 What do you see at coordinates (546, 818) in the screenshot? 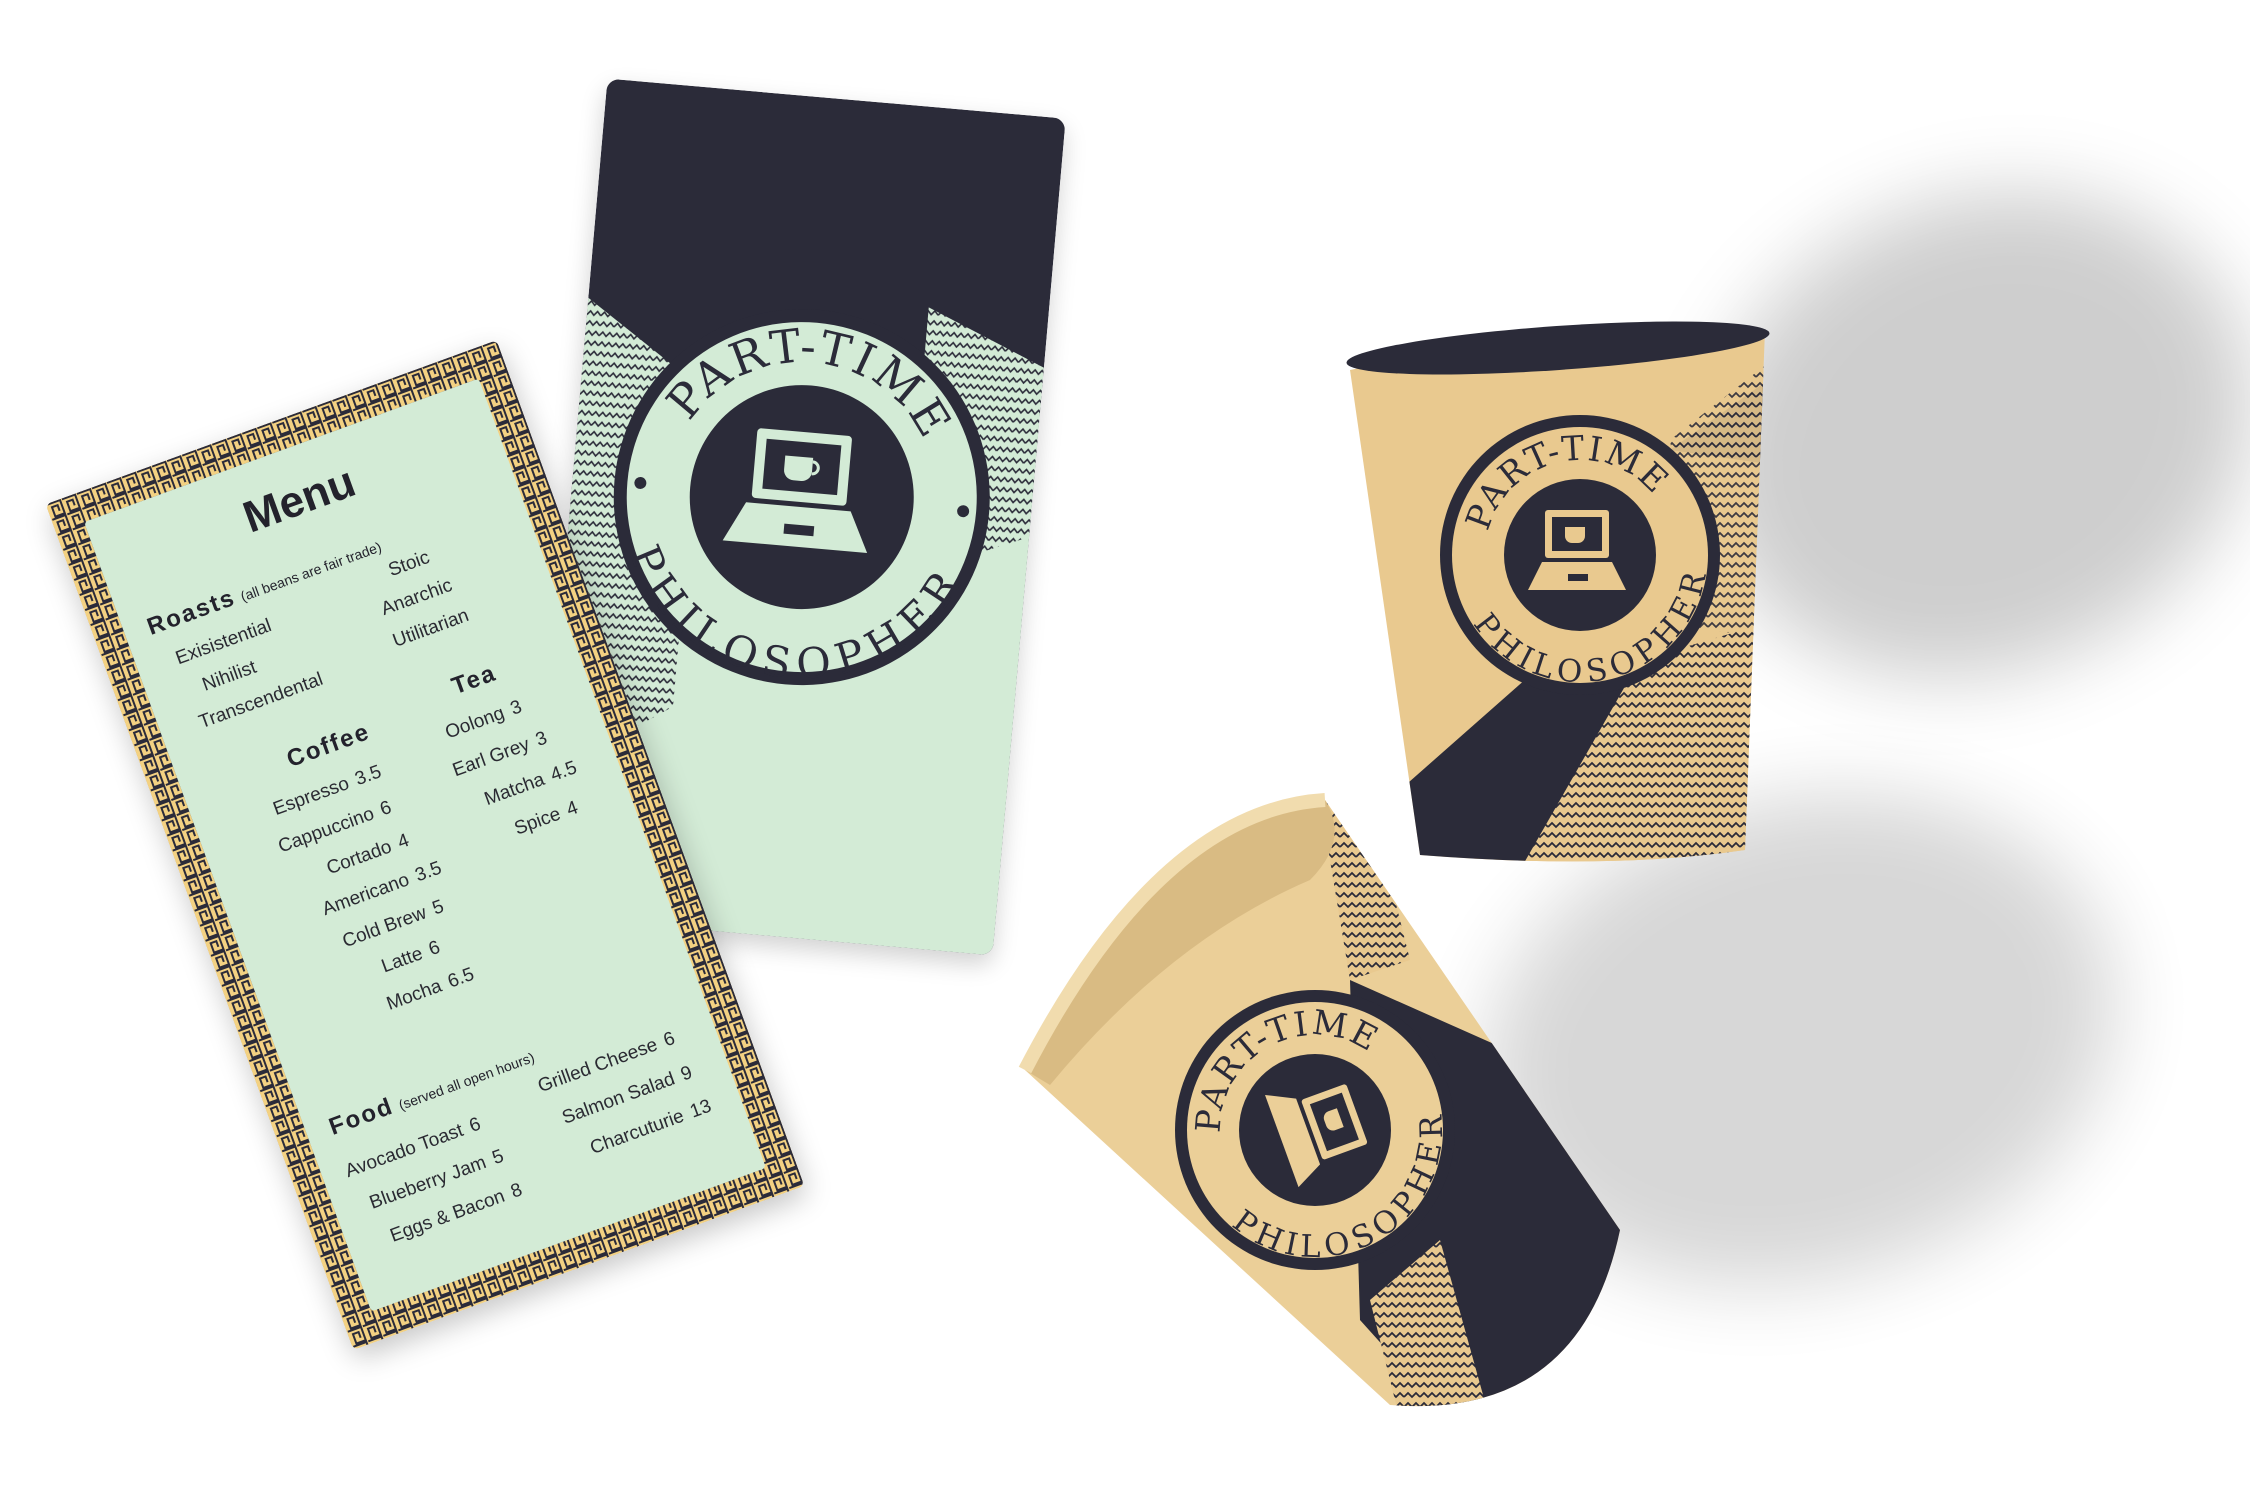
I see `tea-item: Spice4` at bounding box center [546, 818].